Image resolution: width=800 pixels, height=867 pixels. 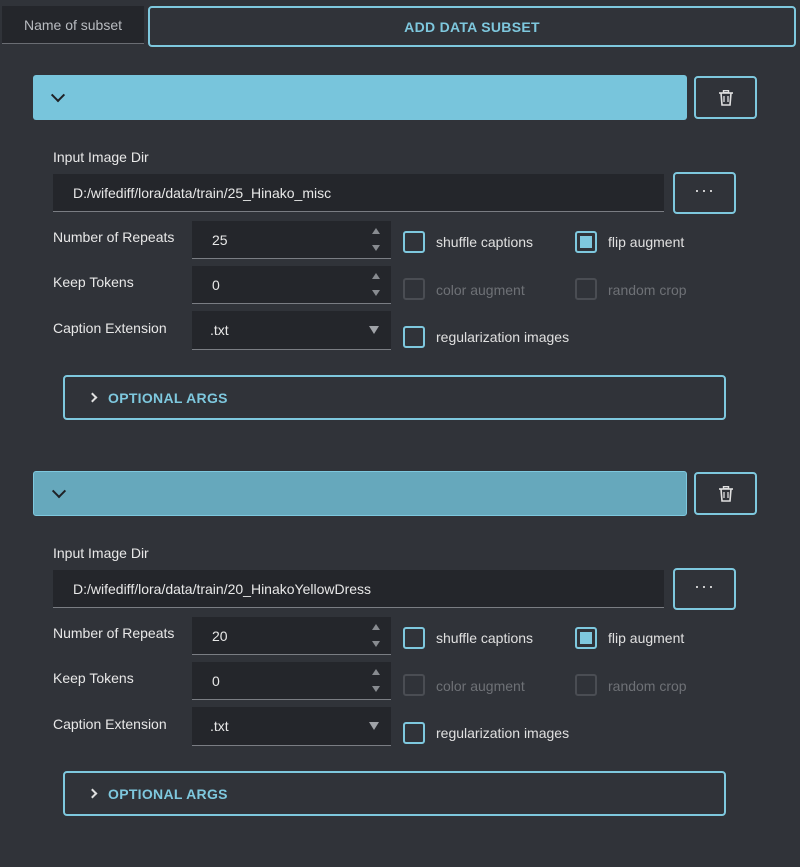 I want to click on repeats-value: 25, so click(x=220, y=239).